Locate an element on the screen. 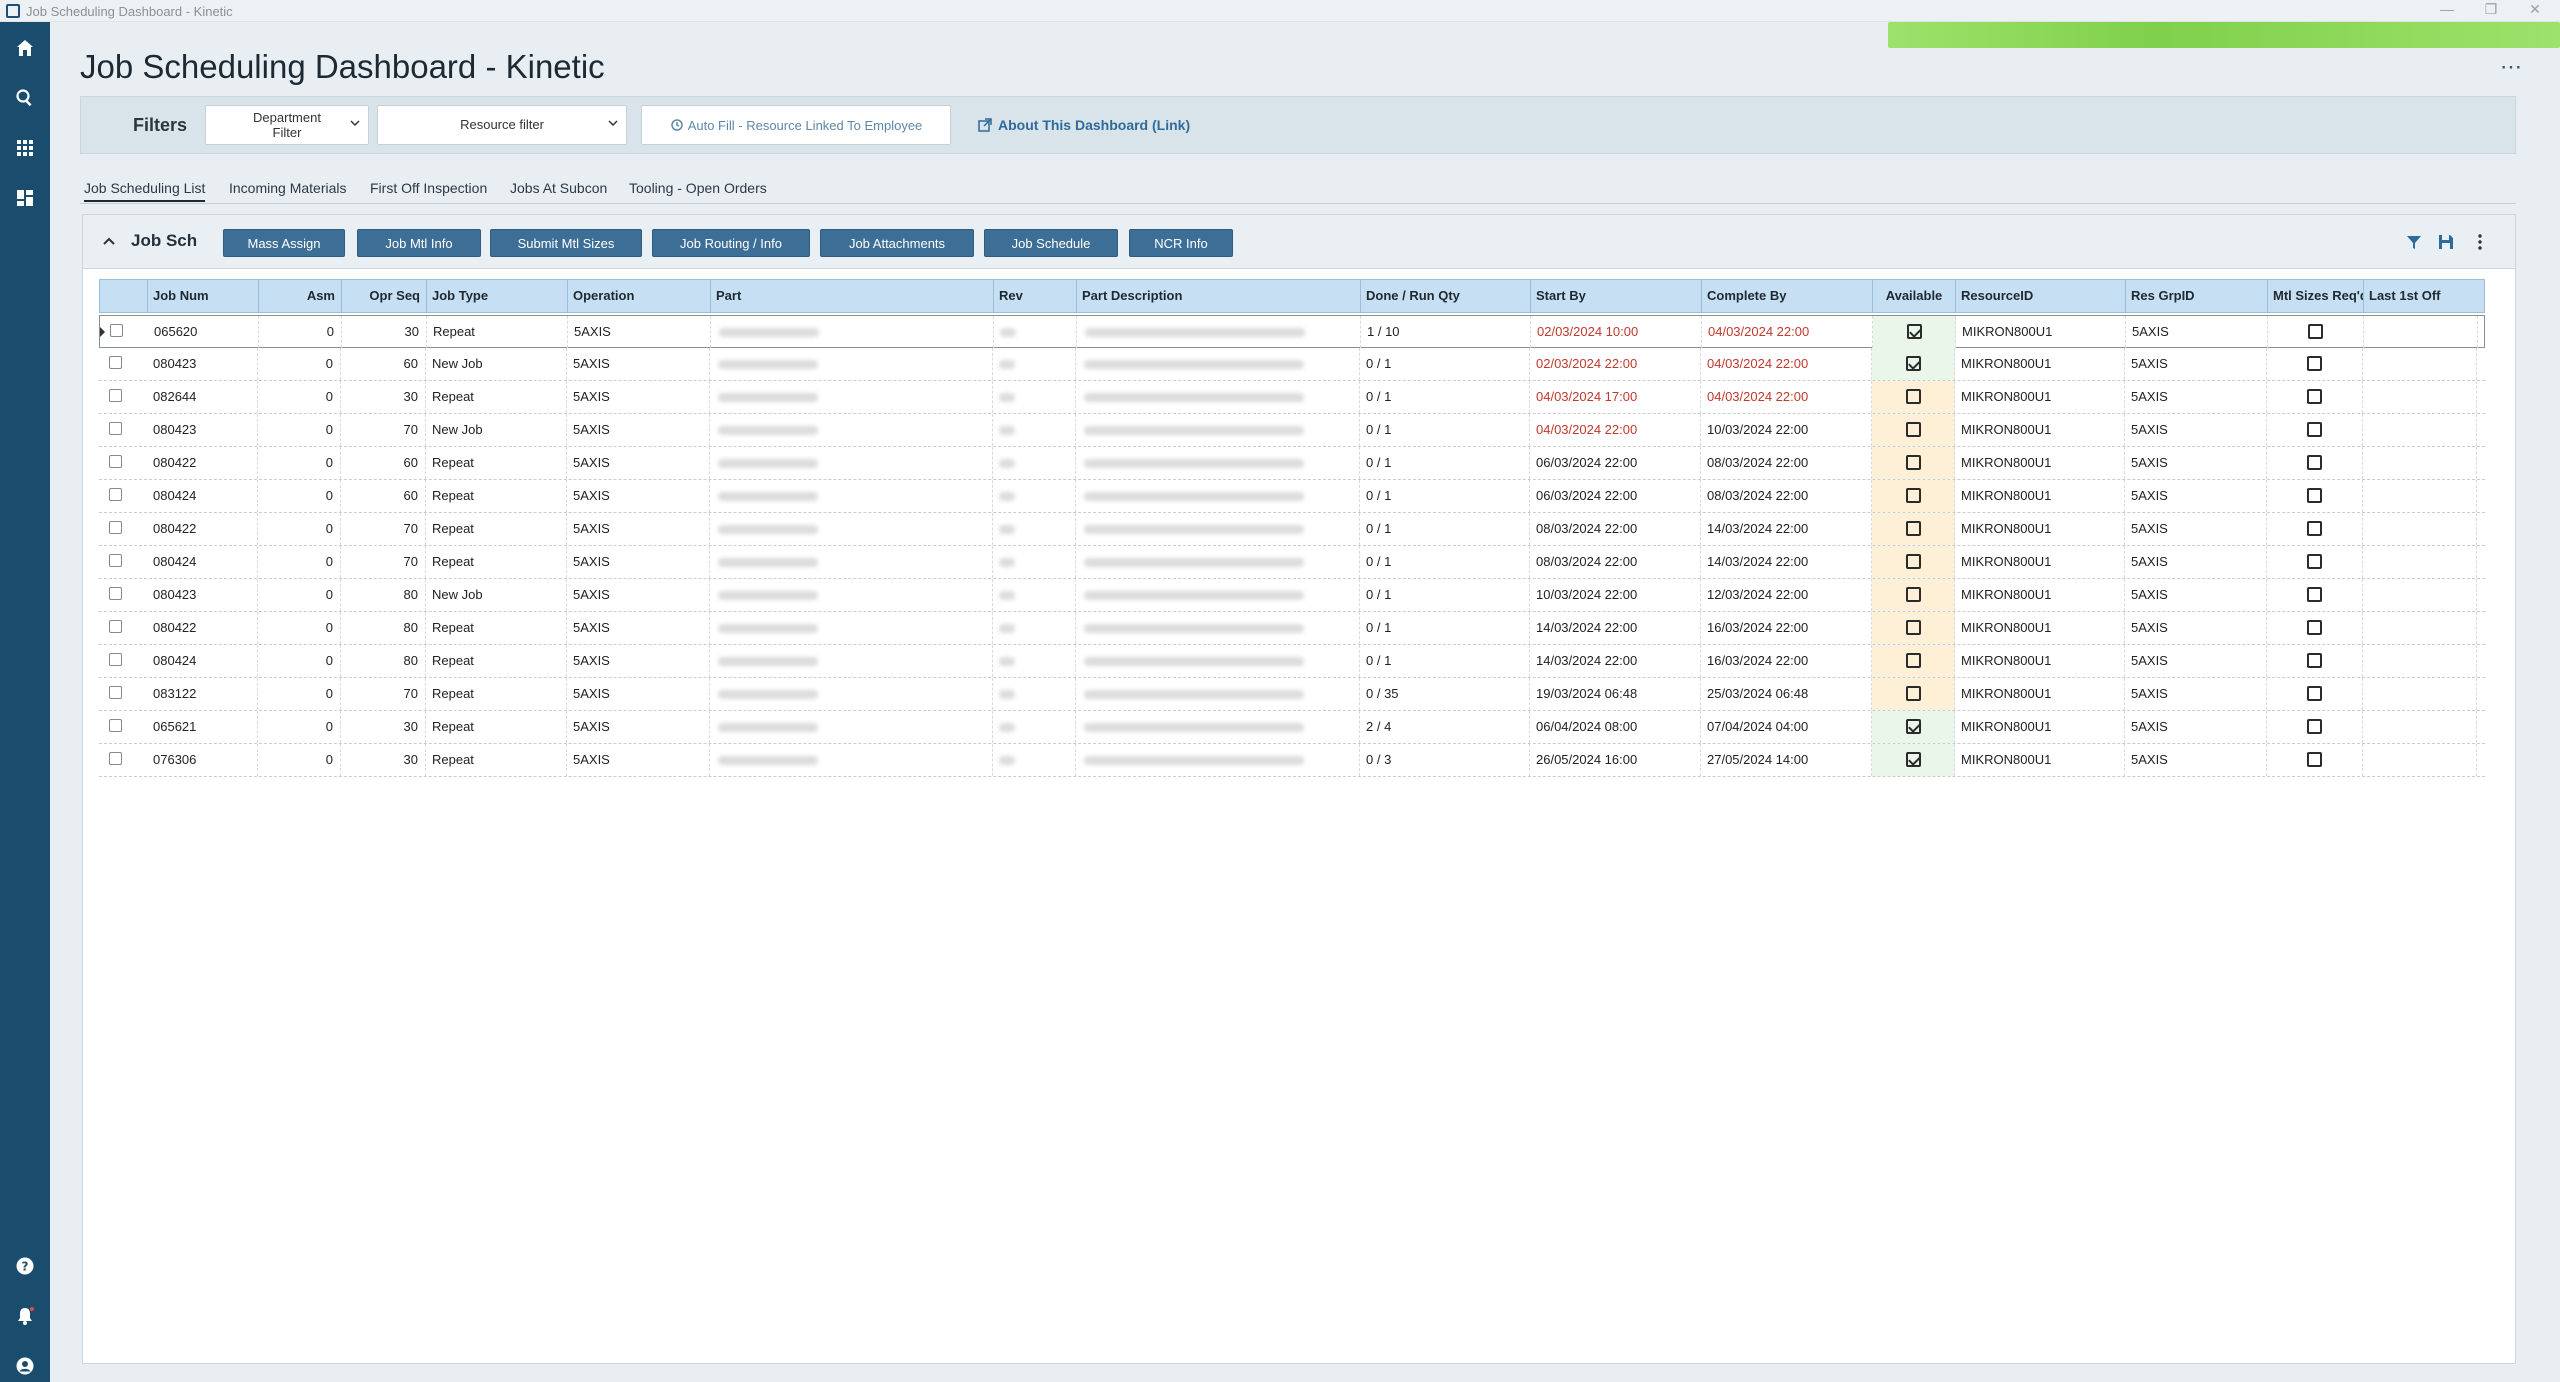  col-resource-id: ResourceID is located at coordinates (2041, 296).